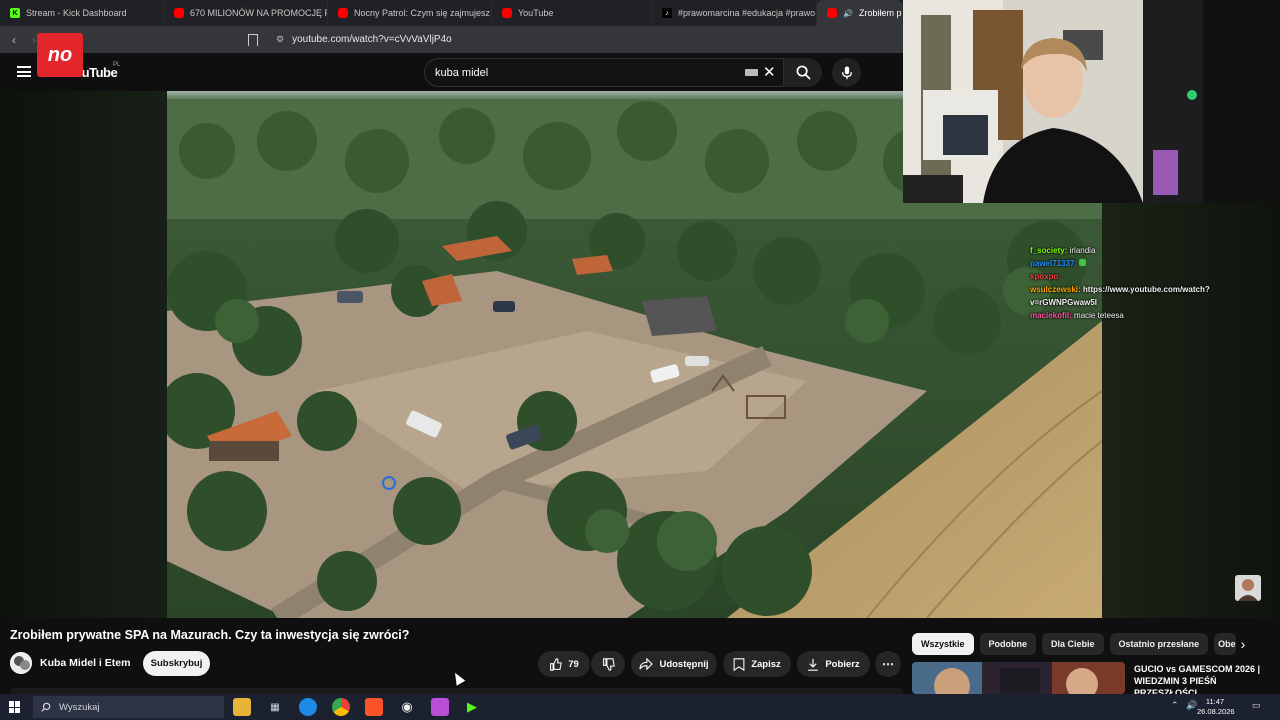 The image size is (1280, 720). I want to click on chat-text: macie teteesa, so click(1099, 315).